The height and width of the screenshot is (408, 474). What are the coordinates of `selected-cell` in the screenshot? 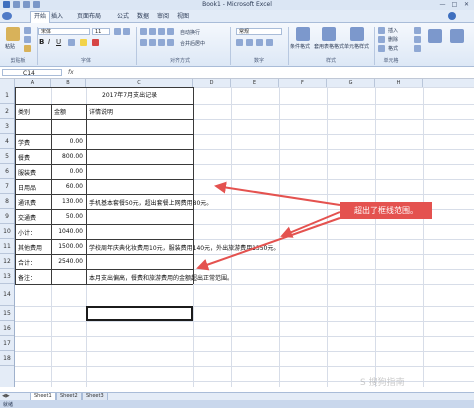 It's located at (139, 313).